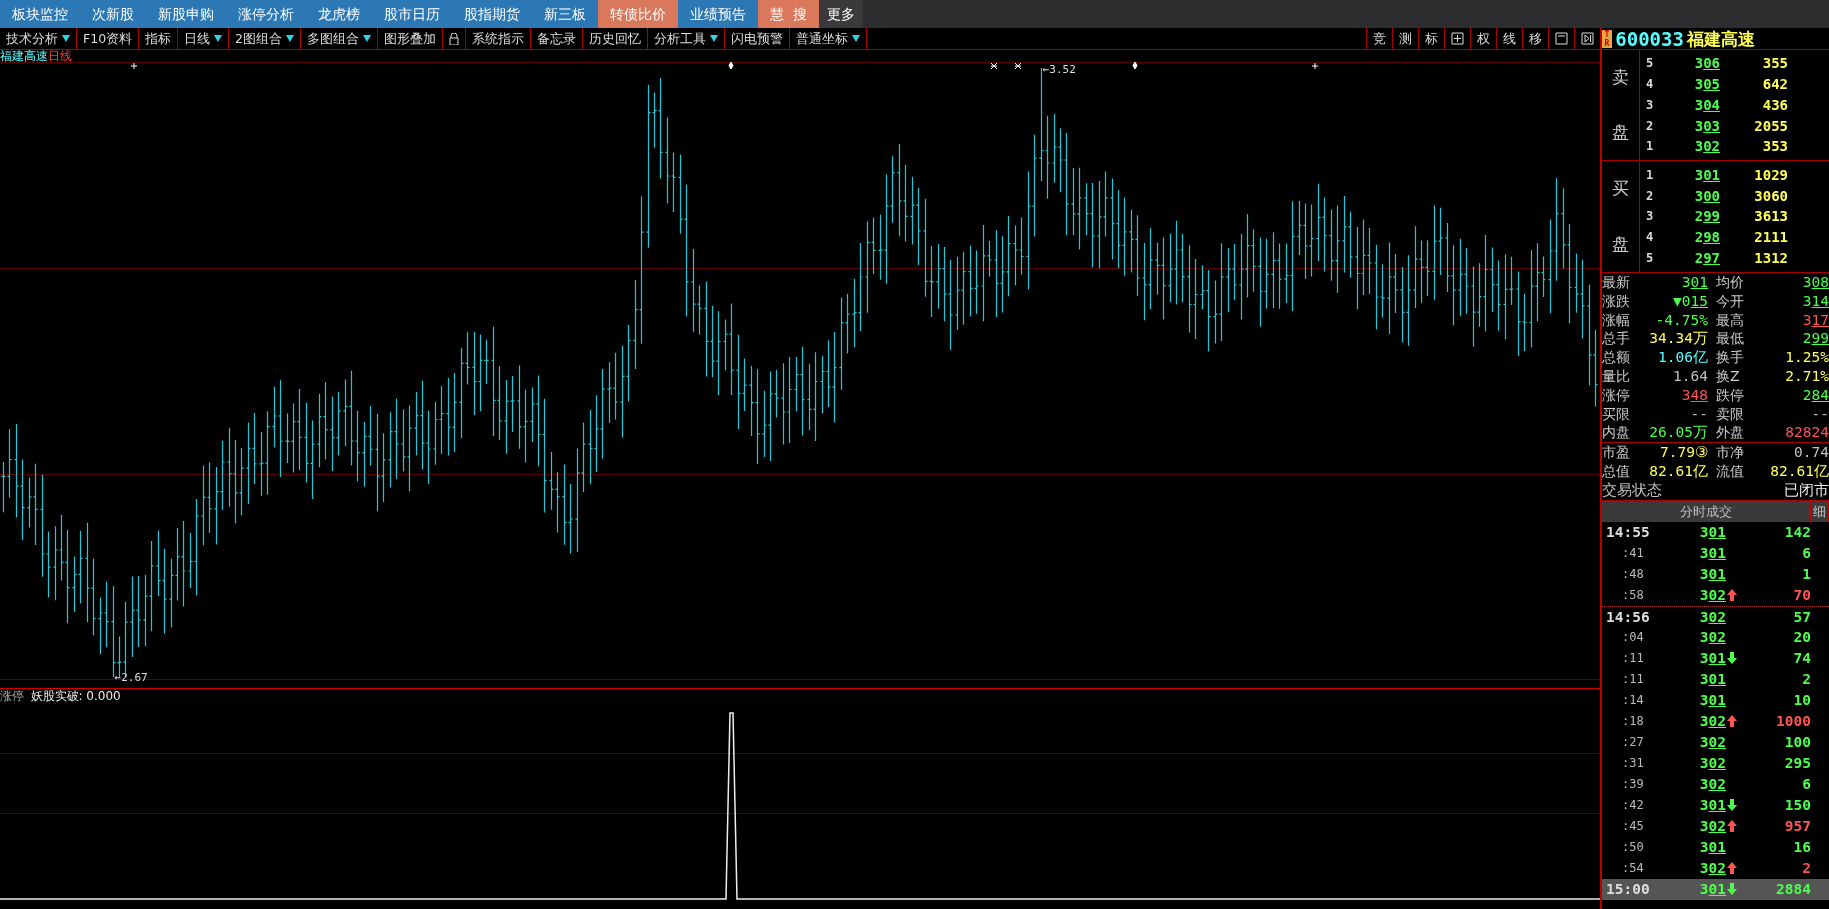  I want to click on menu-tab: 涨停分析, so click(266, 14).